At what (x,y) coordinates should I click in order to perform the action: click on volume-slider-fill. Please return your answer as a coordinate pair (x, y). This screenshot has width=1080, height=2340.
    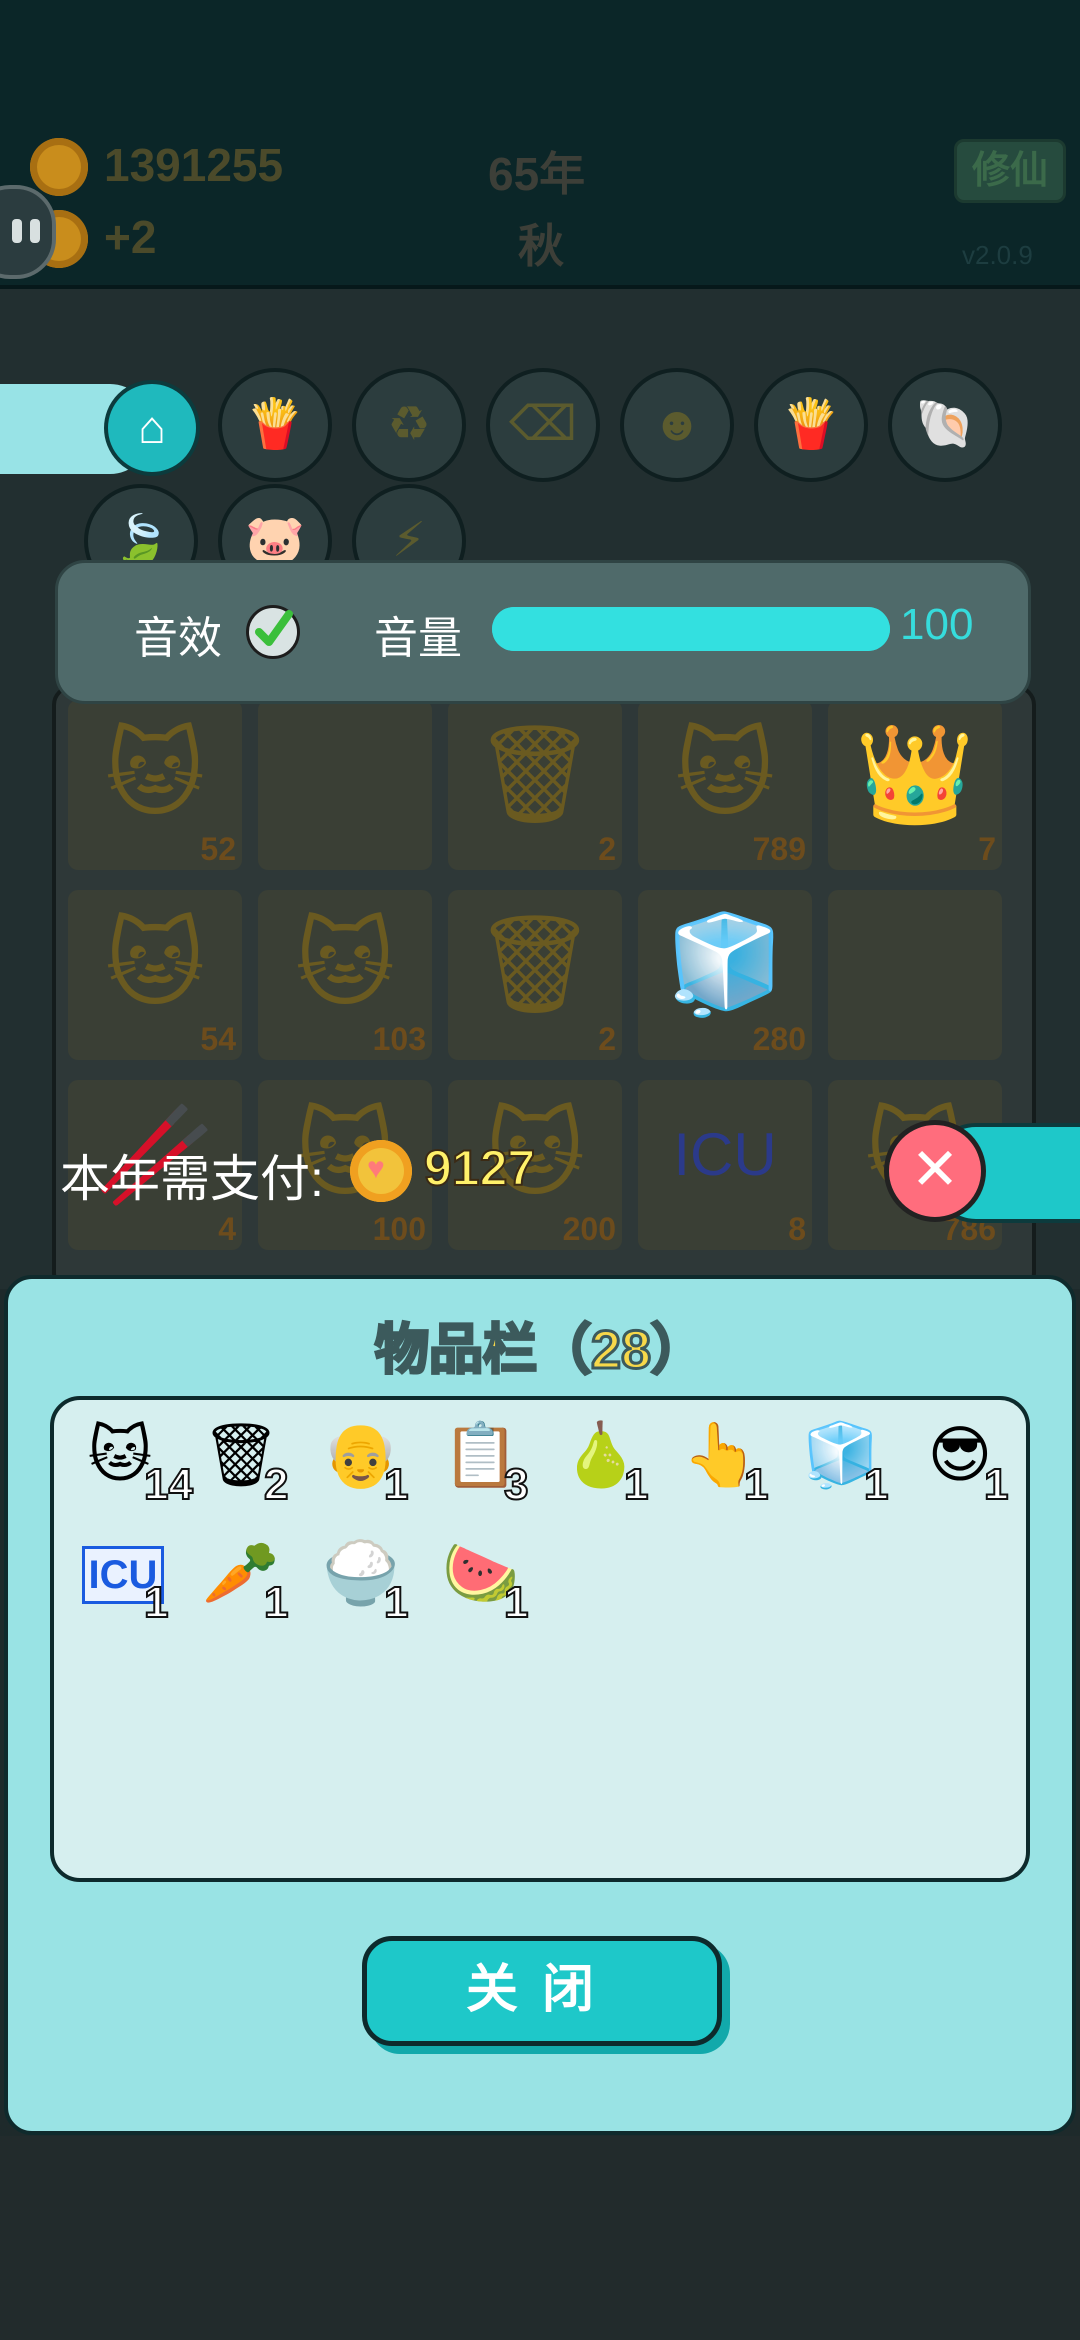
    Looking at the image, I should click on (691, 629).